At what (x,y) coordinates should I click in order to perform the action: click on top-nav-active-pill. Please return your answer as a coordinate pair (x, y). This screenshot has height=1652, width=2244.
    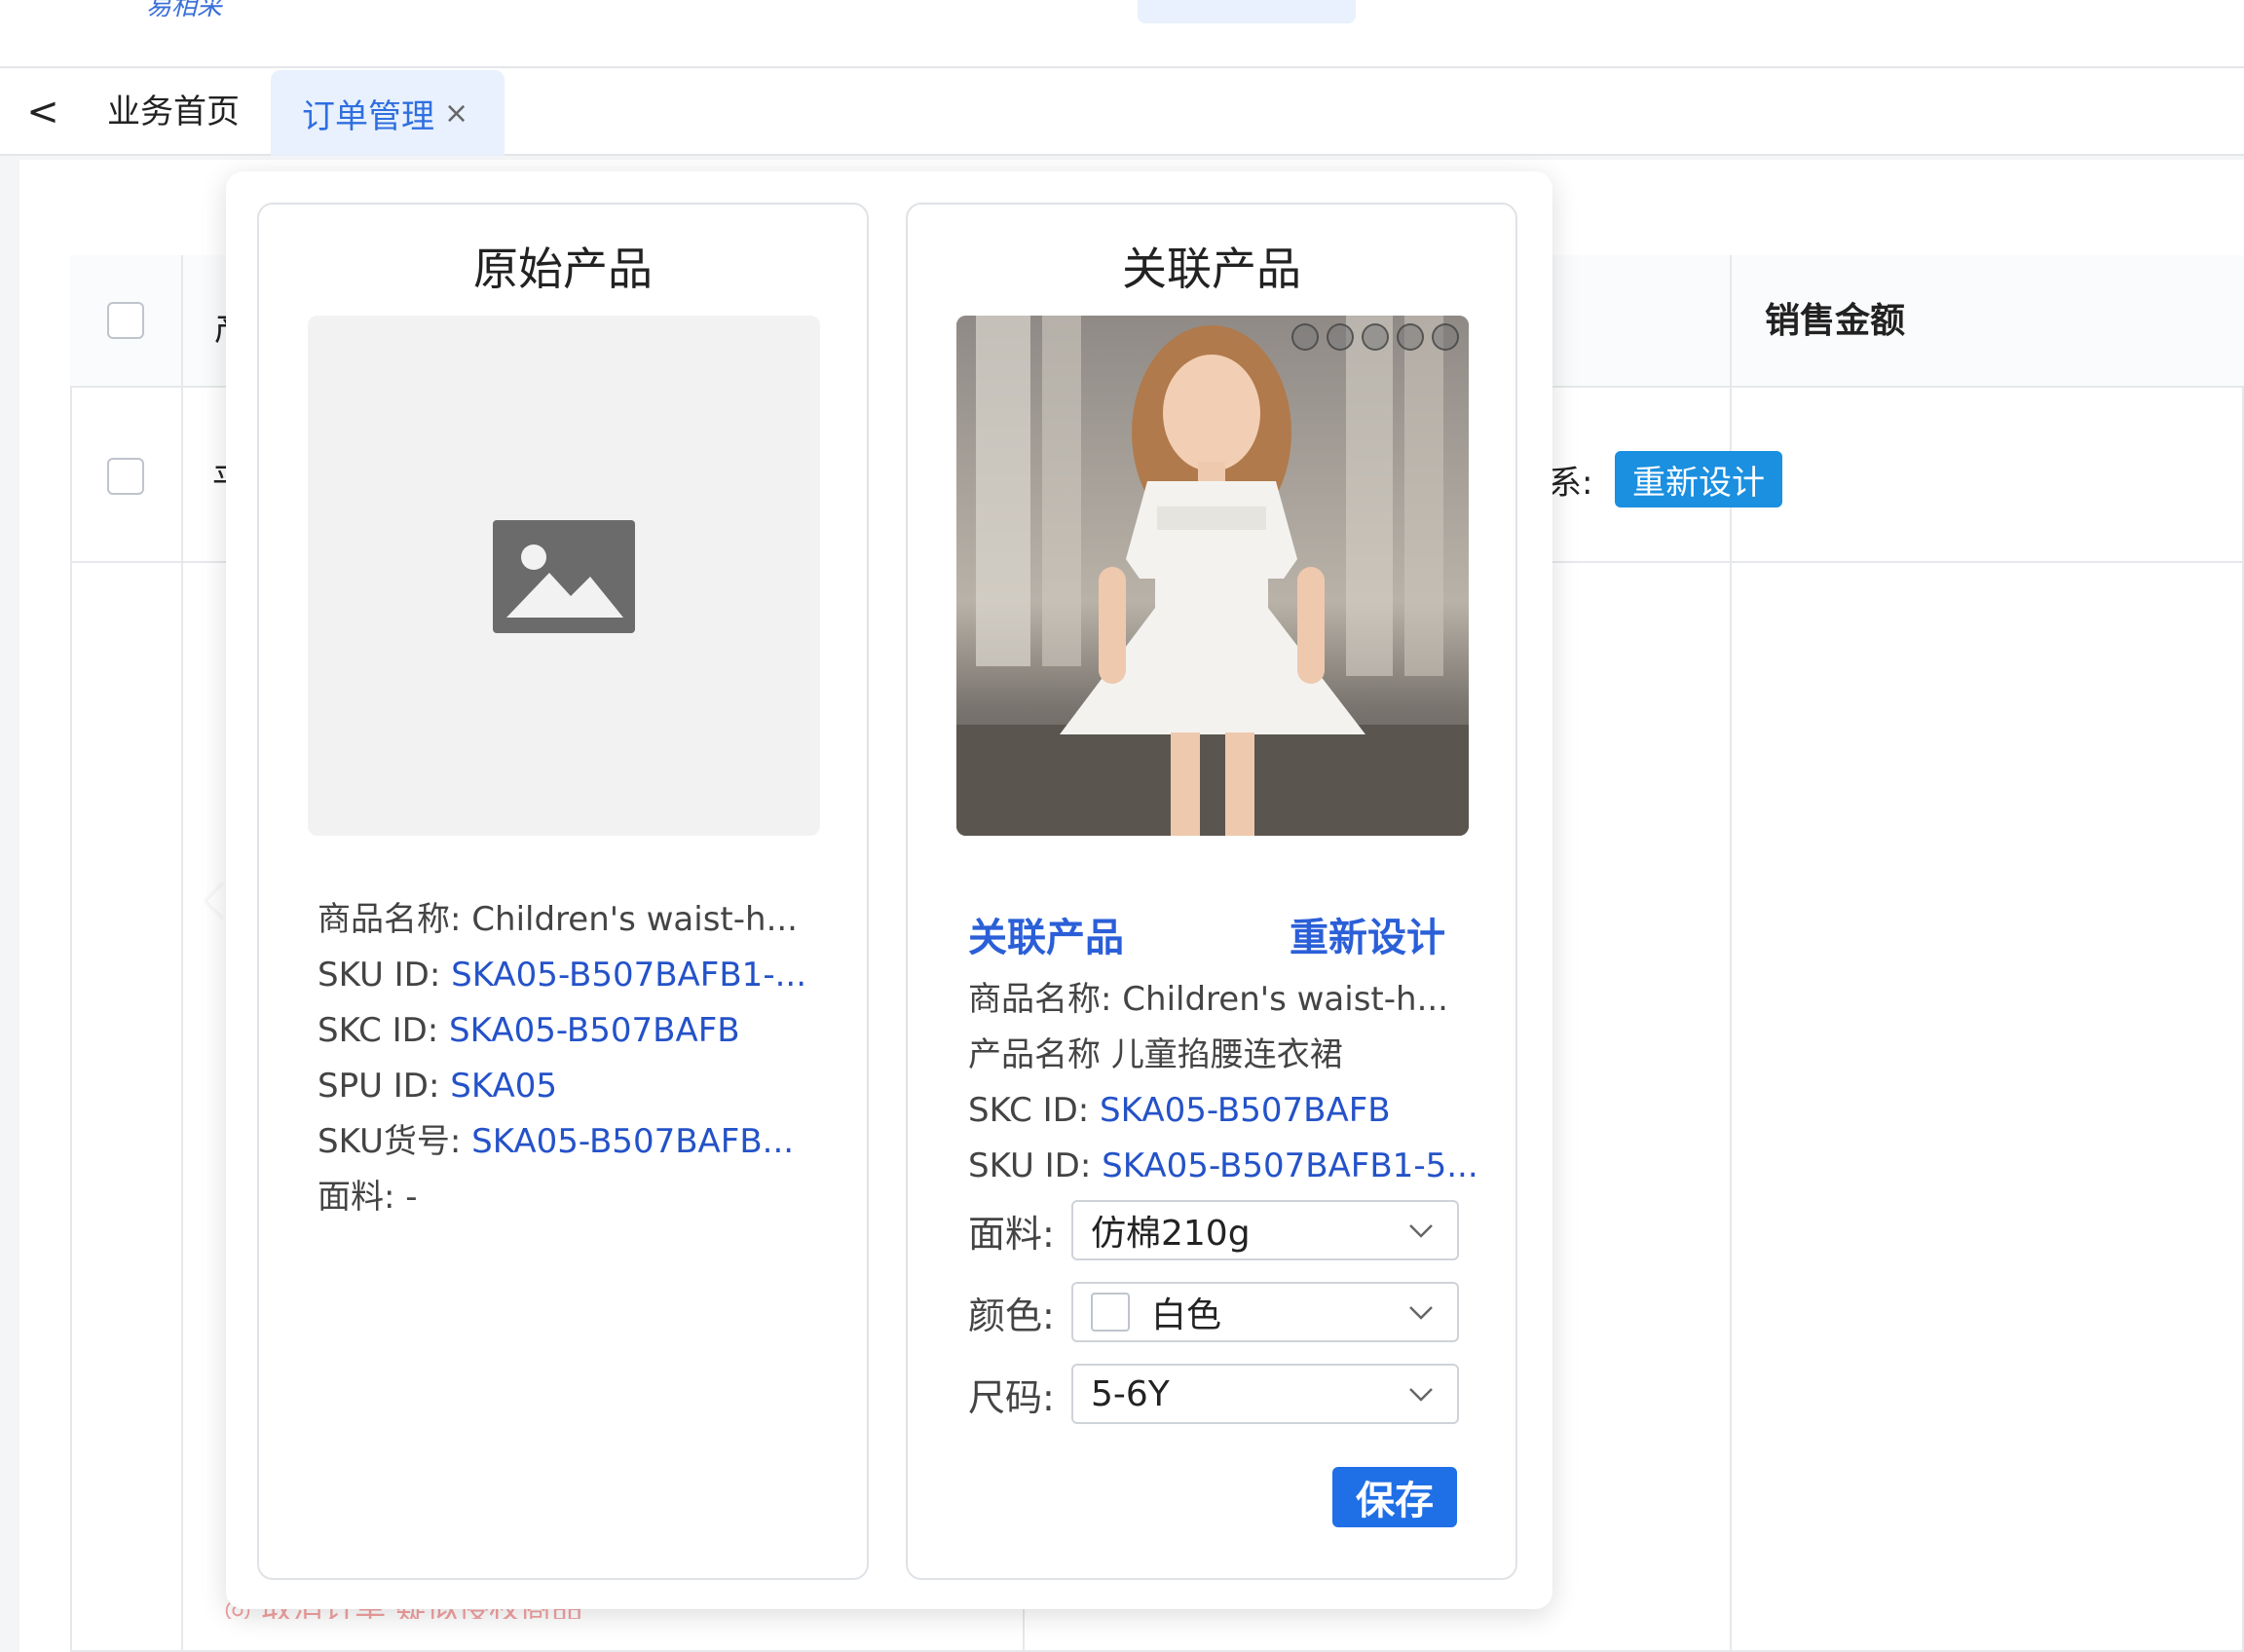
    Looking at the image, I should click on (1247, 12).